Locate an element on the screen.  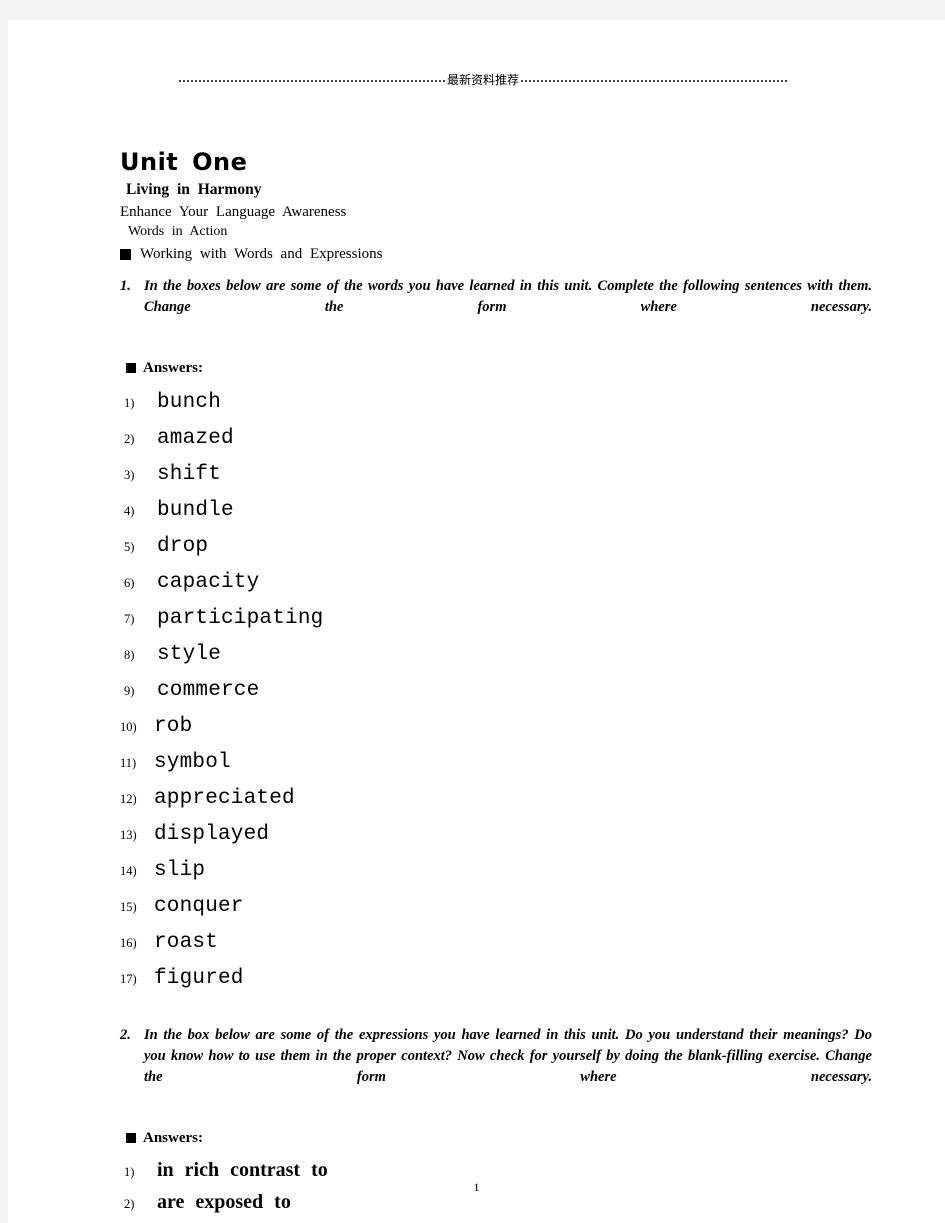
list-item: 9) commerce is located at coordinates (496, 697).